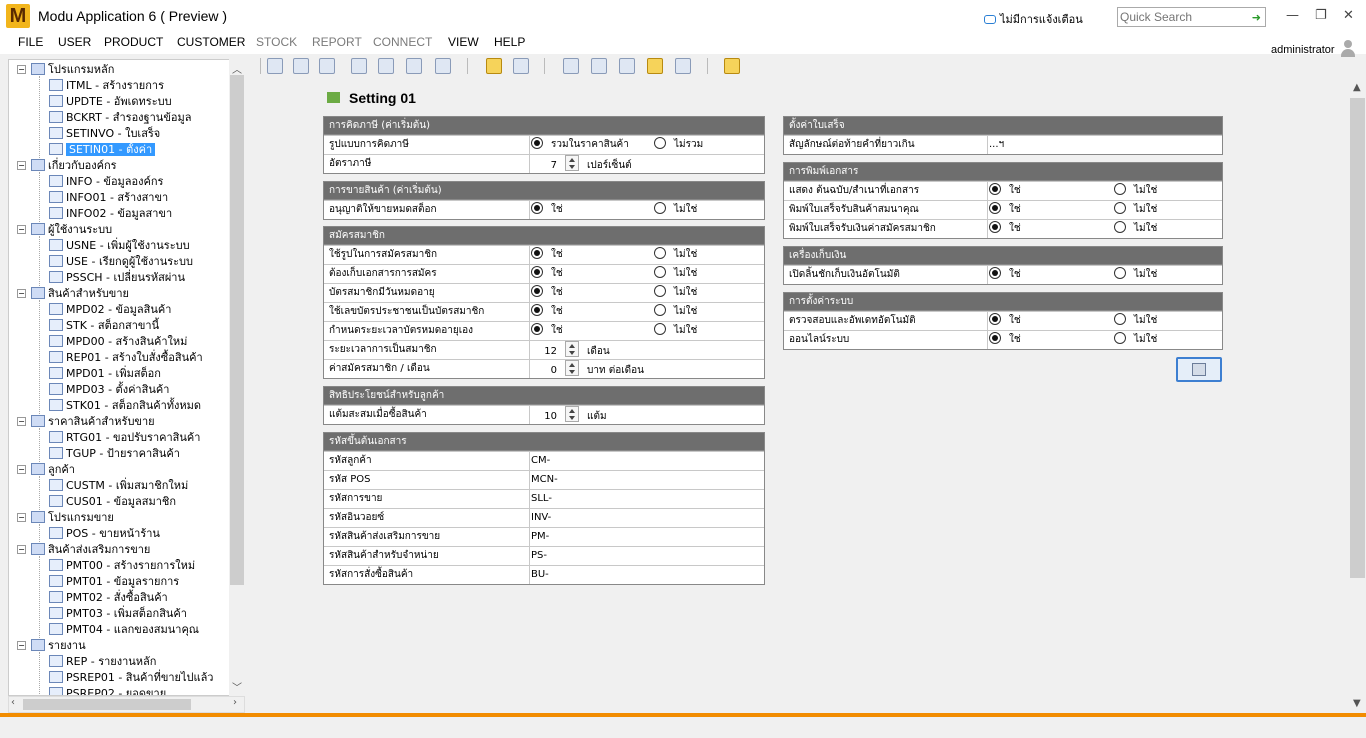 Image resolution: width=1366 pixels, height=738 pixels. Describe the element at coordinates (83, 550) in the screenshot. I see `tree-group: − สินค้าส่งเสริมการขาย` at that location.